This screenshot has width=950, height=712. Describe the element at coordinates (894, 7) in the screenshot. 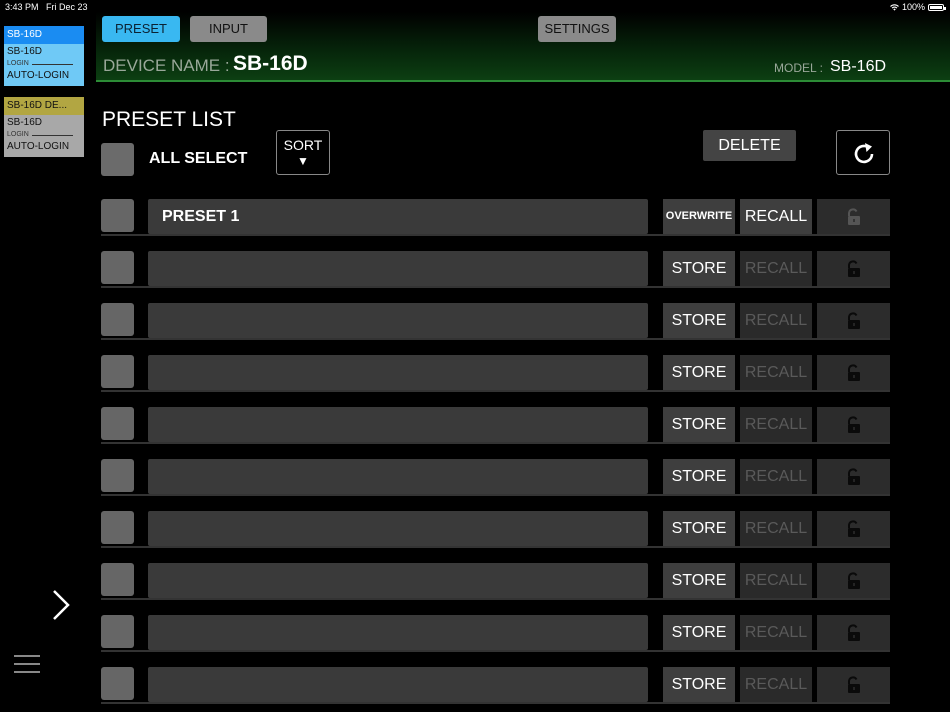

I see `wifi-icon` at that location.